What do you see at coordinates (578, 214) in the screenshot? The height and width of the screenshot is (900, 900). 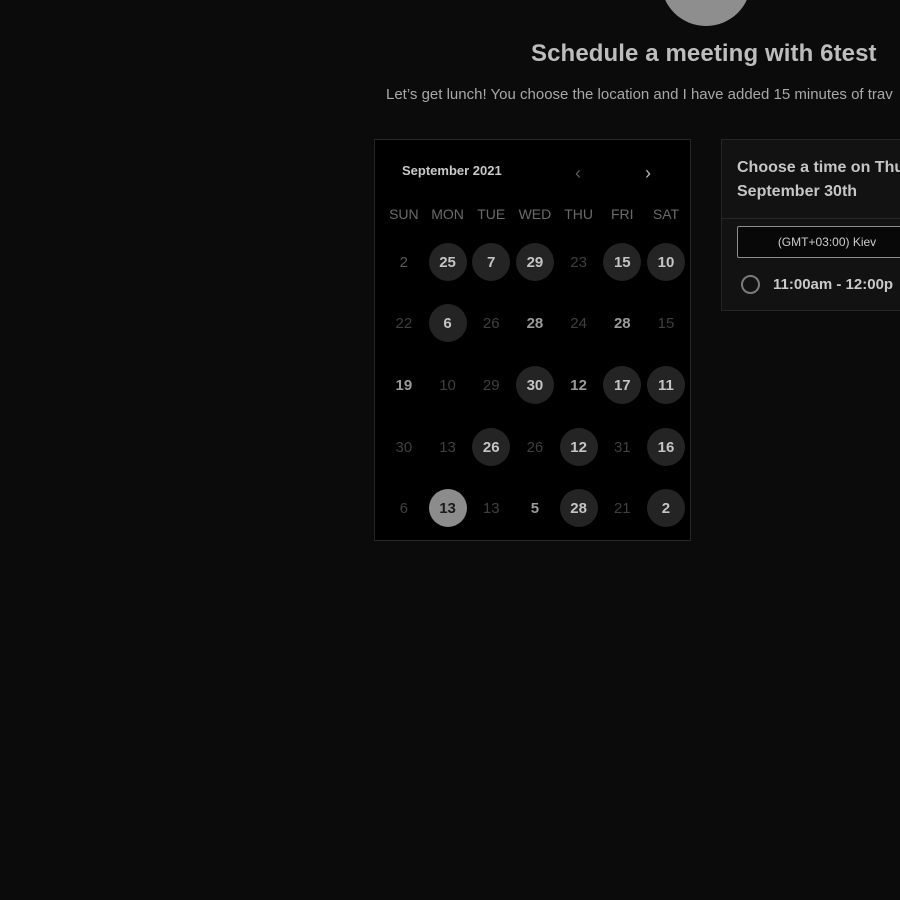 I see `weekday-label: THU` at bounding box center [578, 214].